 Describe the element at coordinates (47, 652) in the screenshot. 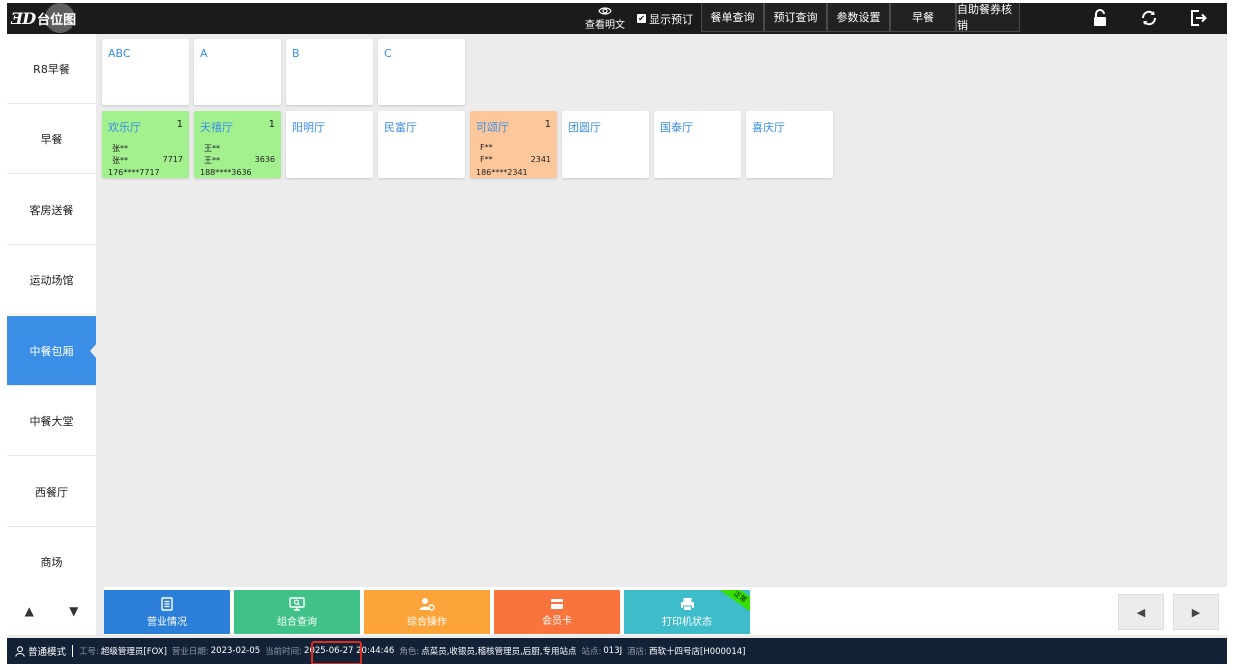

I see `mode-label: 普通模式` at that location.